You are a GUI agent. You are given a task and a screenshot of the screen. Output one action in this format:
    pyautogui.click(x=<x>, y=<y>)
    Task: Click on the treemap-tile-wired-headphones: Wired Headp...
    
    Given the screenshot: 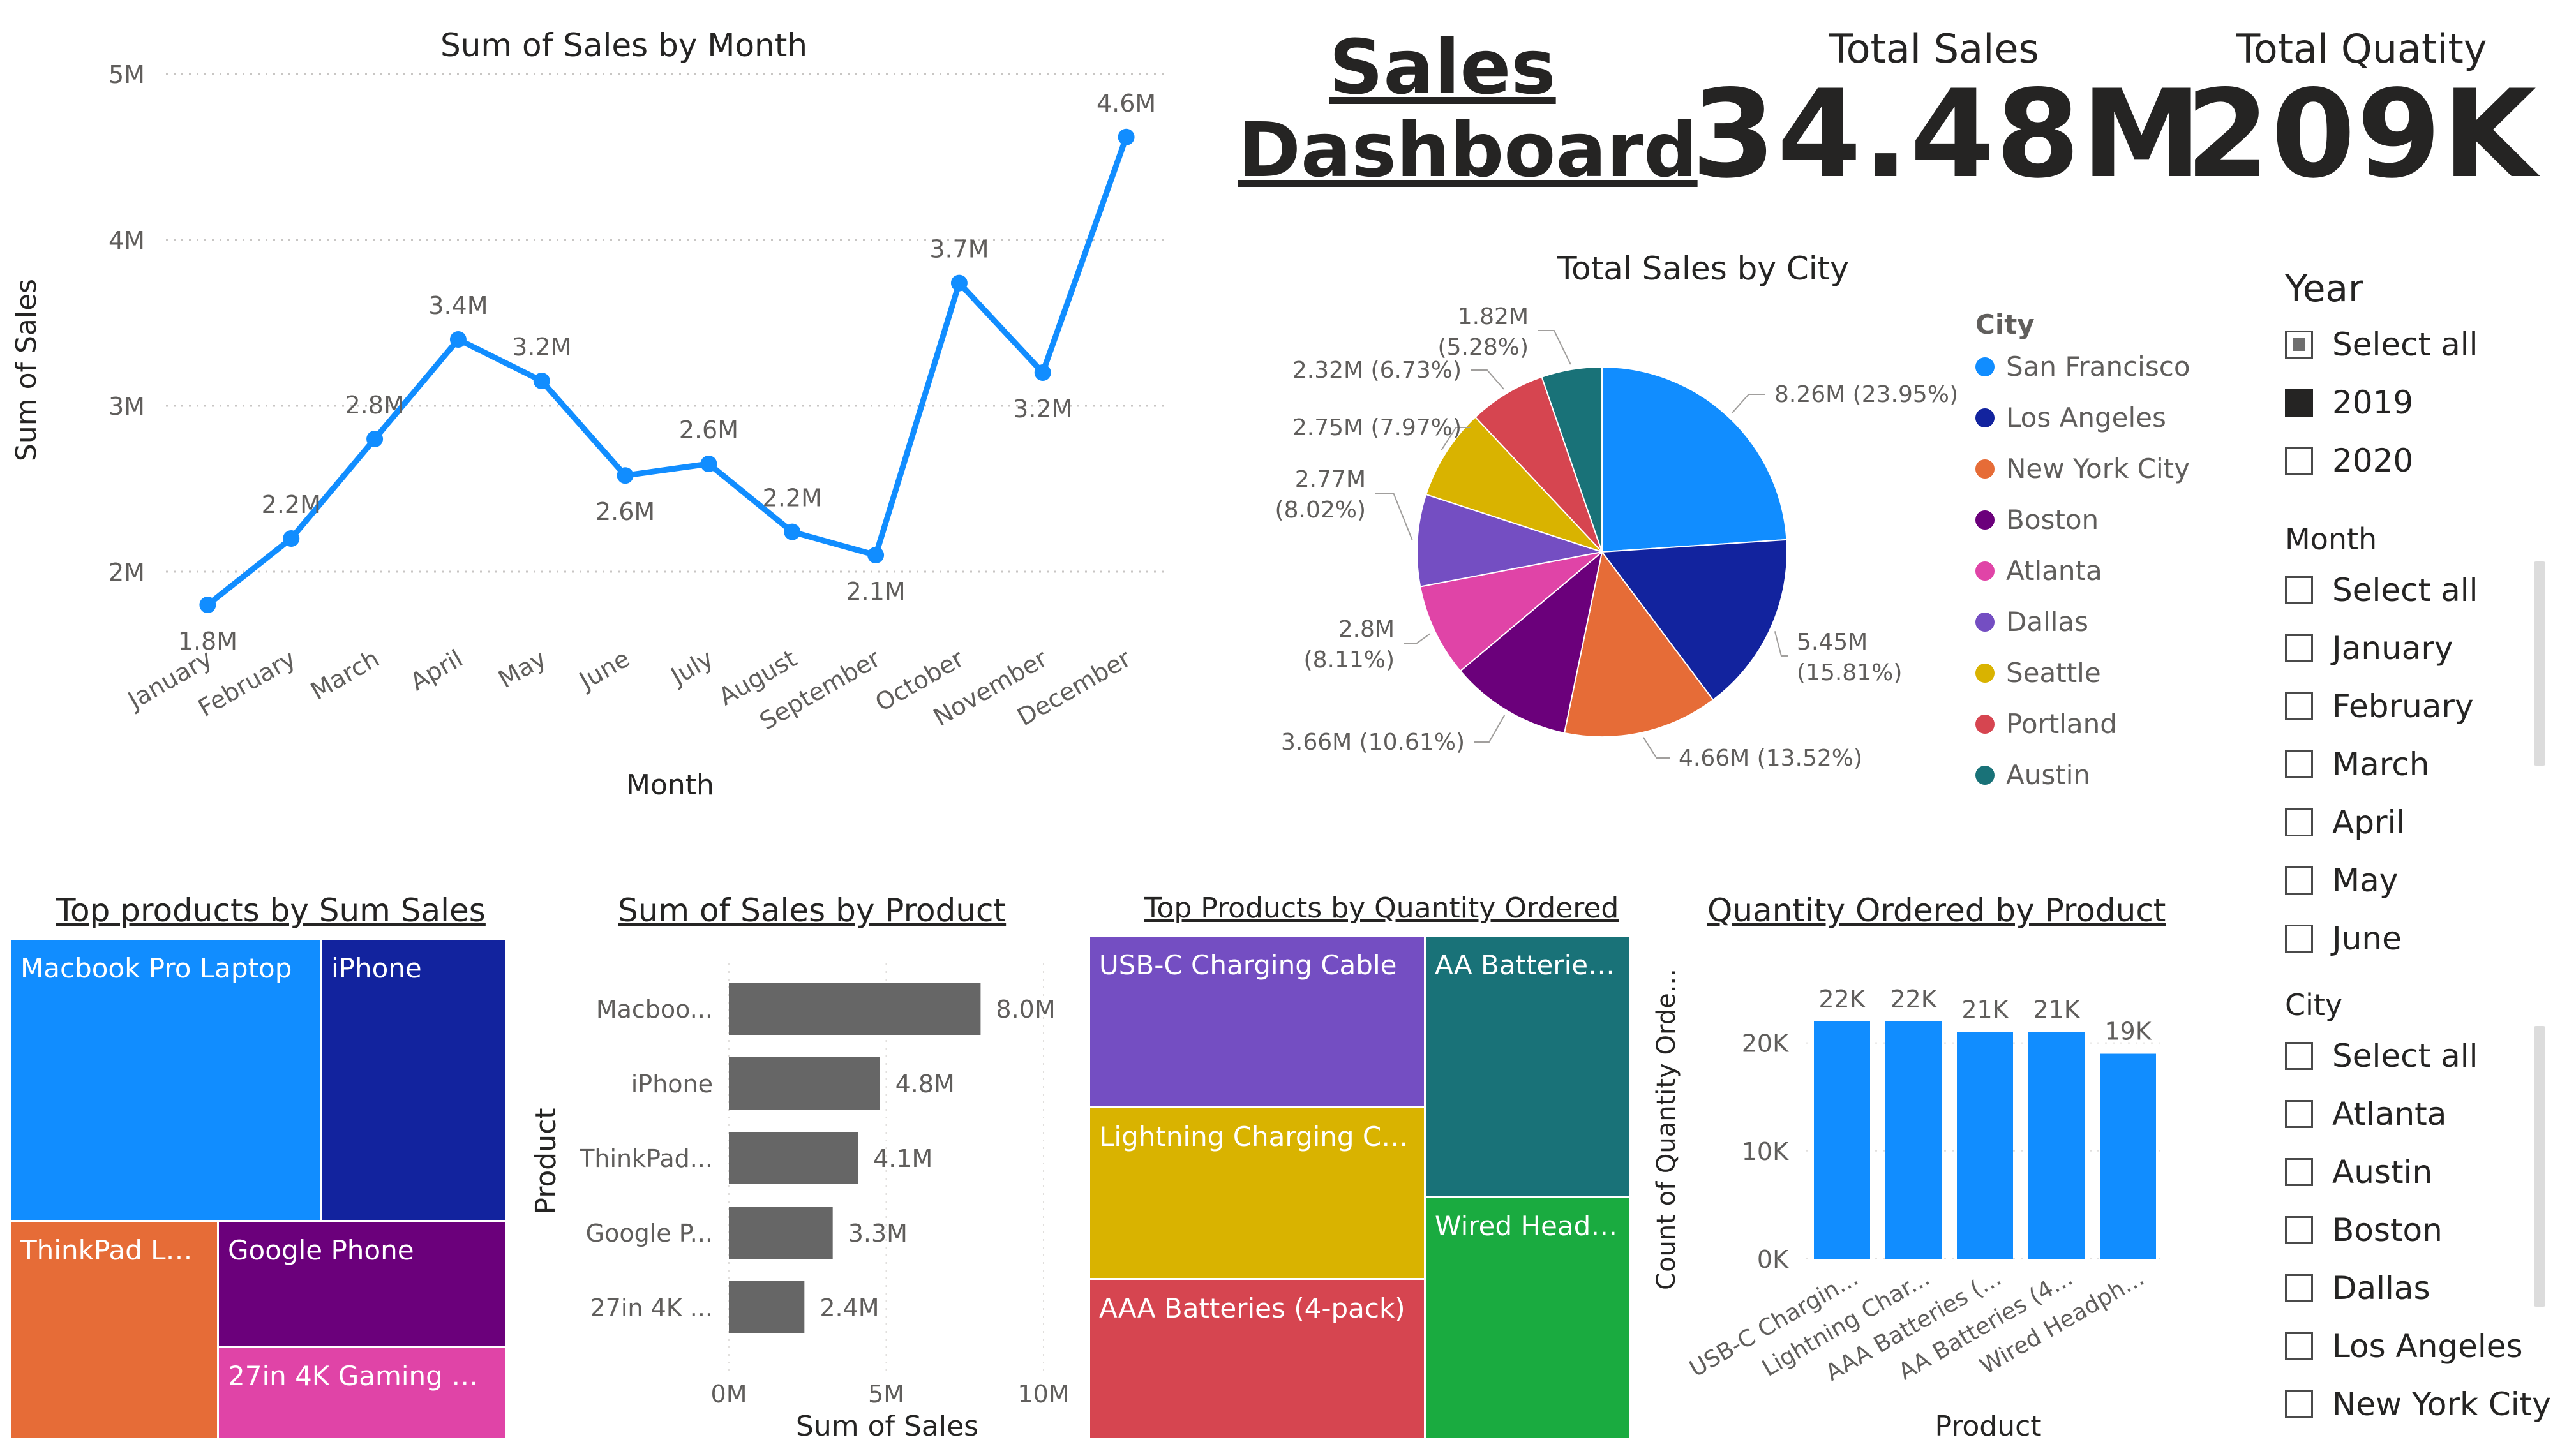 What is the action you would take?
    pyautogui.click(x=1527, y=1318)
    